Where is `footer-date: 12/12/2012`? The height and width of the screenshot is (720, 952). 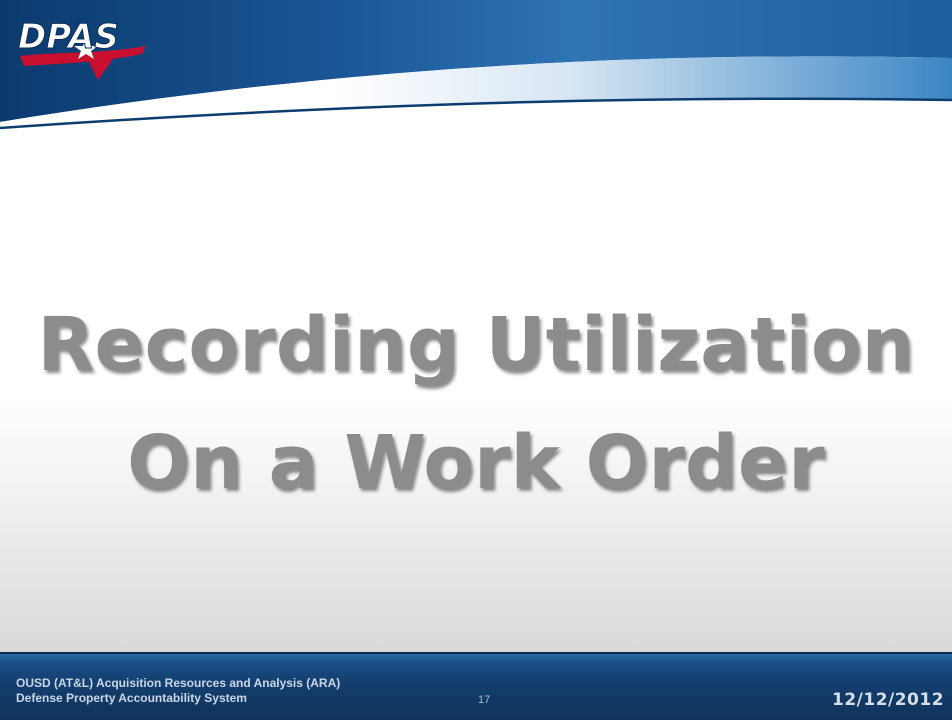 footer-date: 12/12/2012 is located at coordinates (888, 700).